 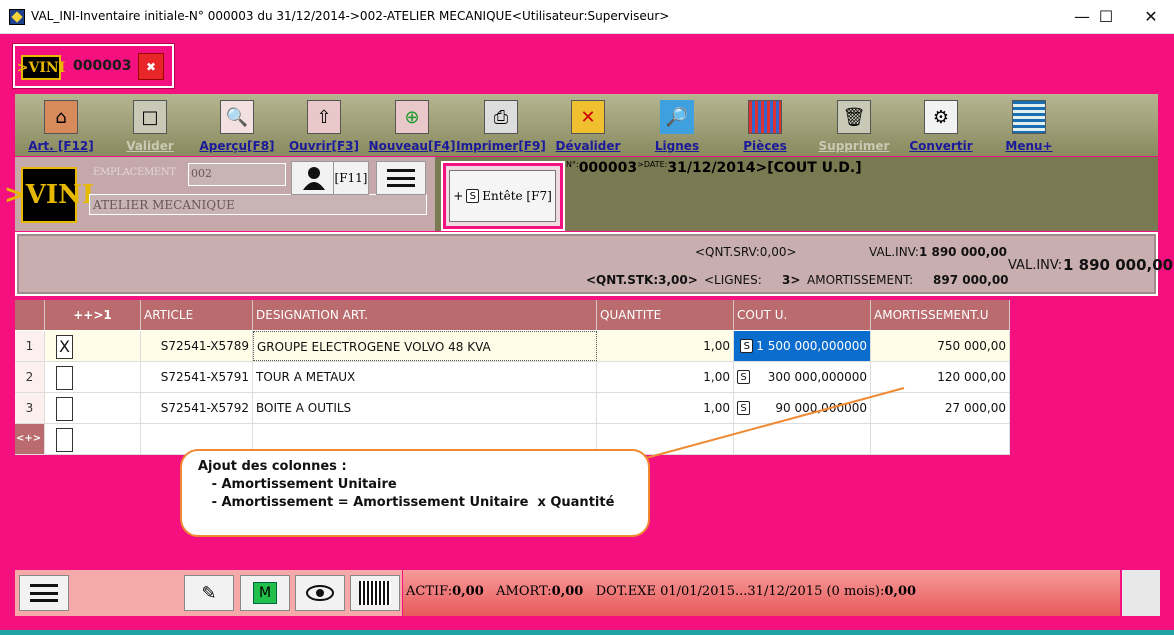 What do you see at coordinates (30, 408) in the screenshot?
I see `row-number: 3` at bounding box center [30, 408].